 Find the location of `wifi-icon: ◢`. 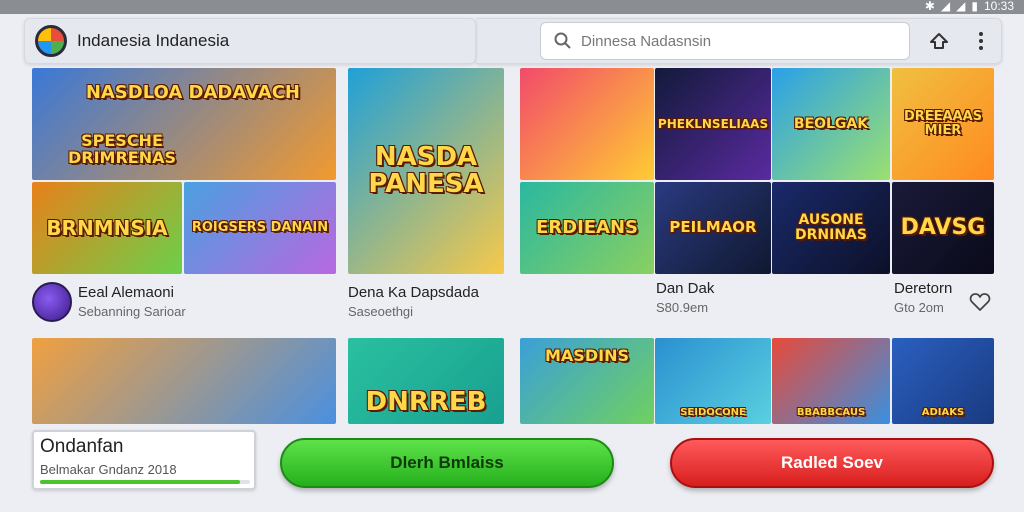

wifi-icon: ◢ is located at coordinates (961, 6).